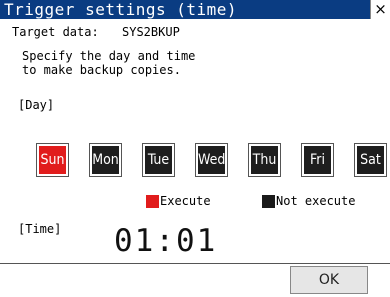 Image resolution: width=390 pixels, height=297 pixels. What do you see at coordinates (211, 160) in the screenshot?
I see `day-button-wed: Wed` at bounding box center [211, 160].